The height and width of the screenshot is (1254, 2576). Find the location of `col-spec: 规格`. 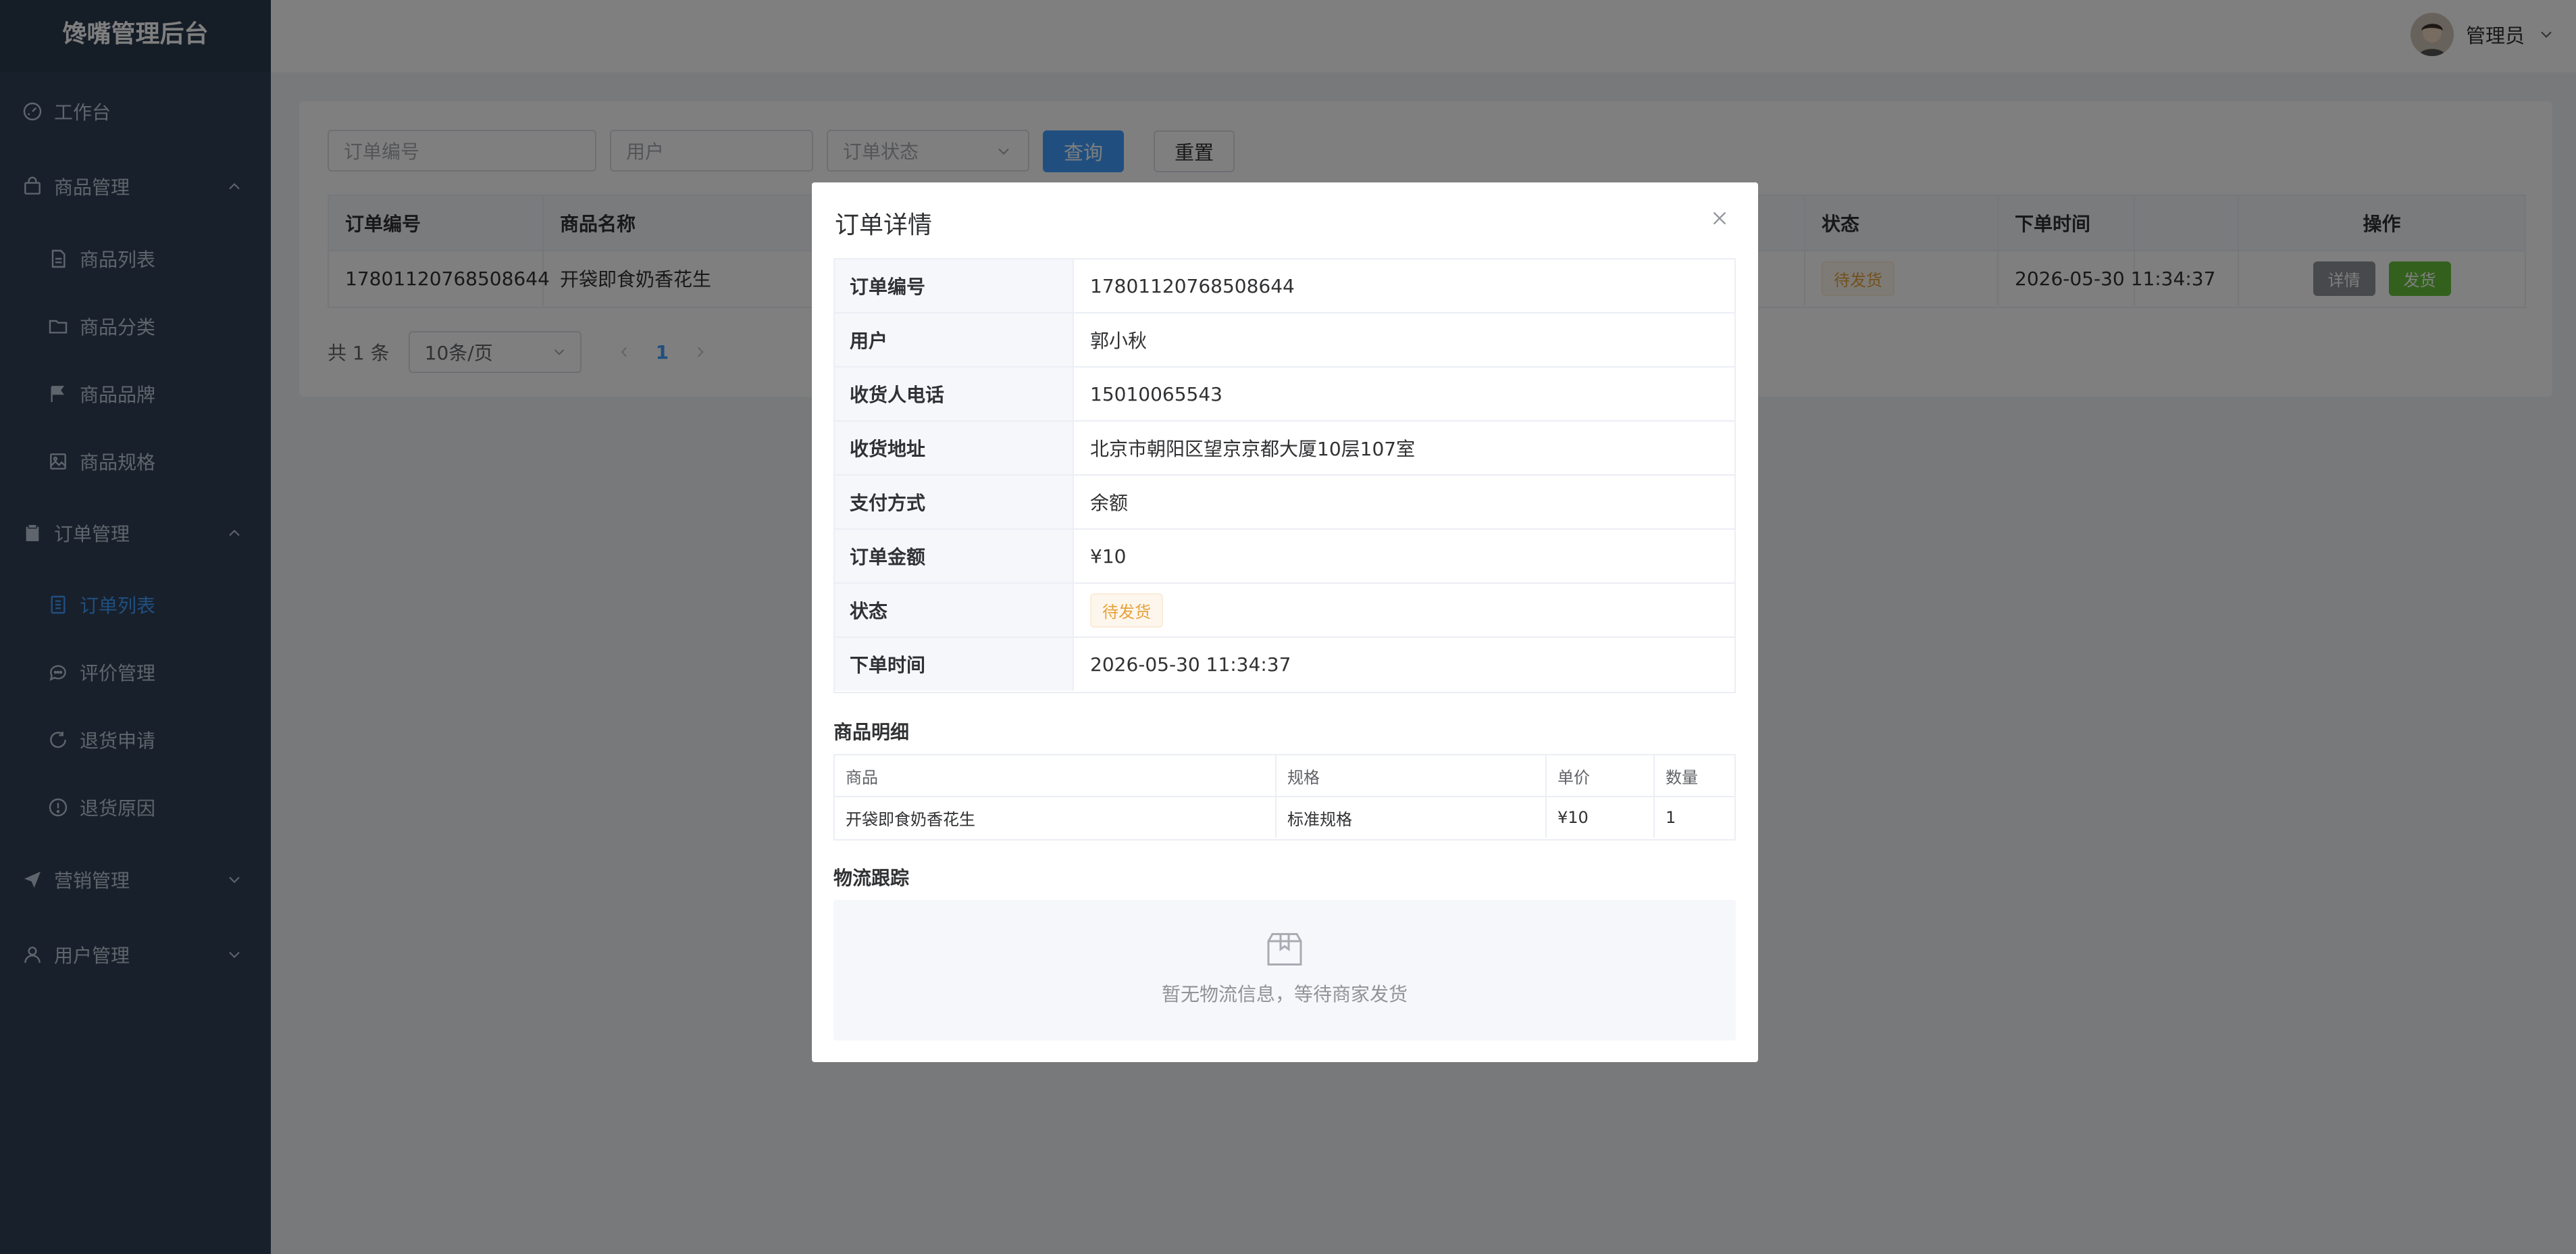

col-spec: 规格 is located at coordinates (1412, 775).